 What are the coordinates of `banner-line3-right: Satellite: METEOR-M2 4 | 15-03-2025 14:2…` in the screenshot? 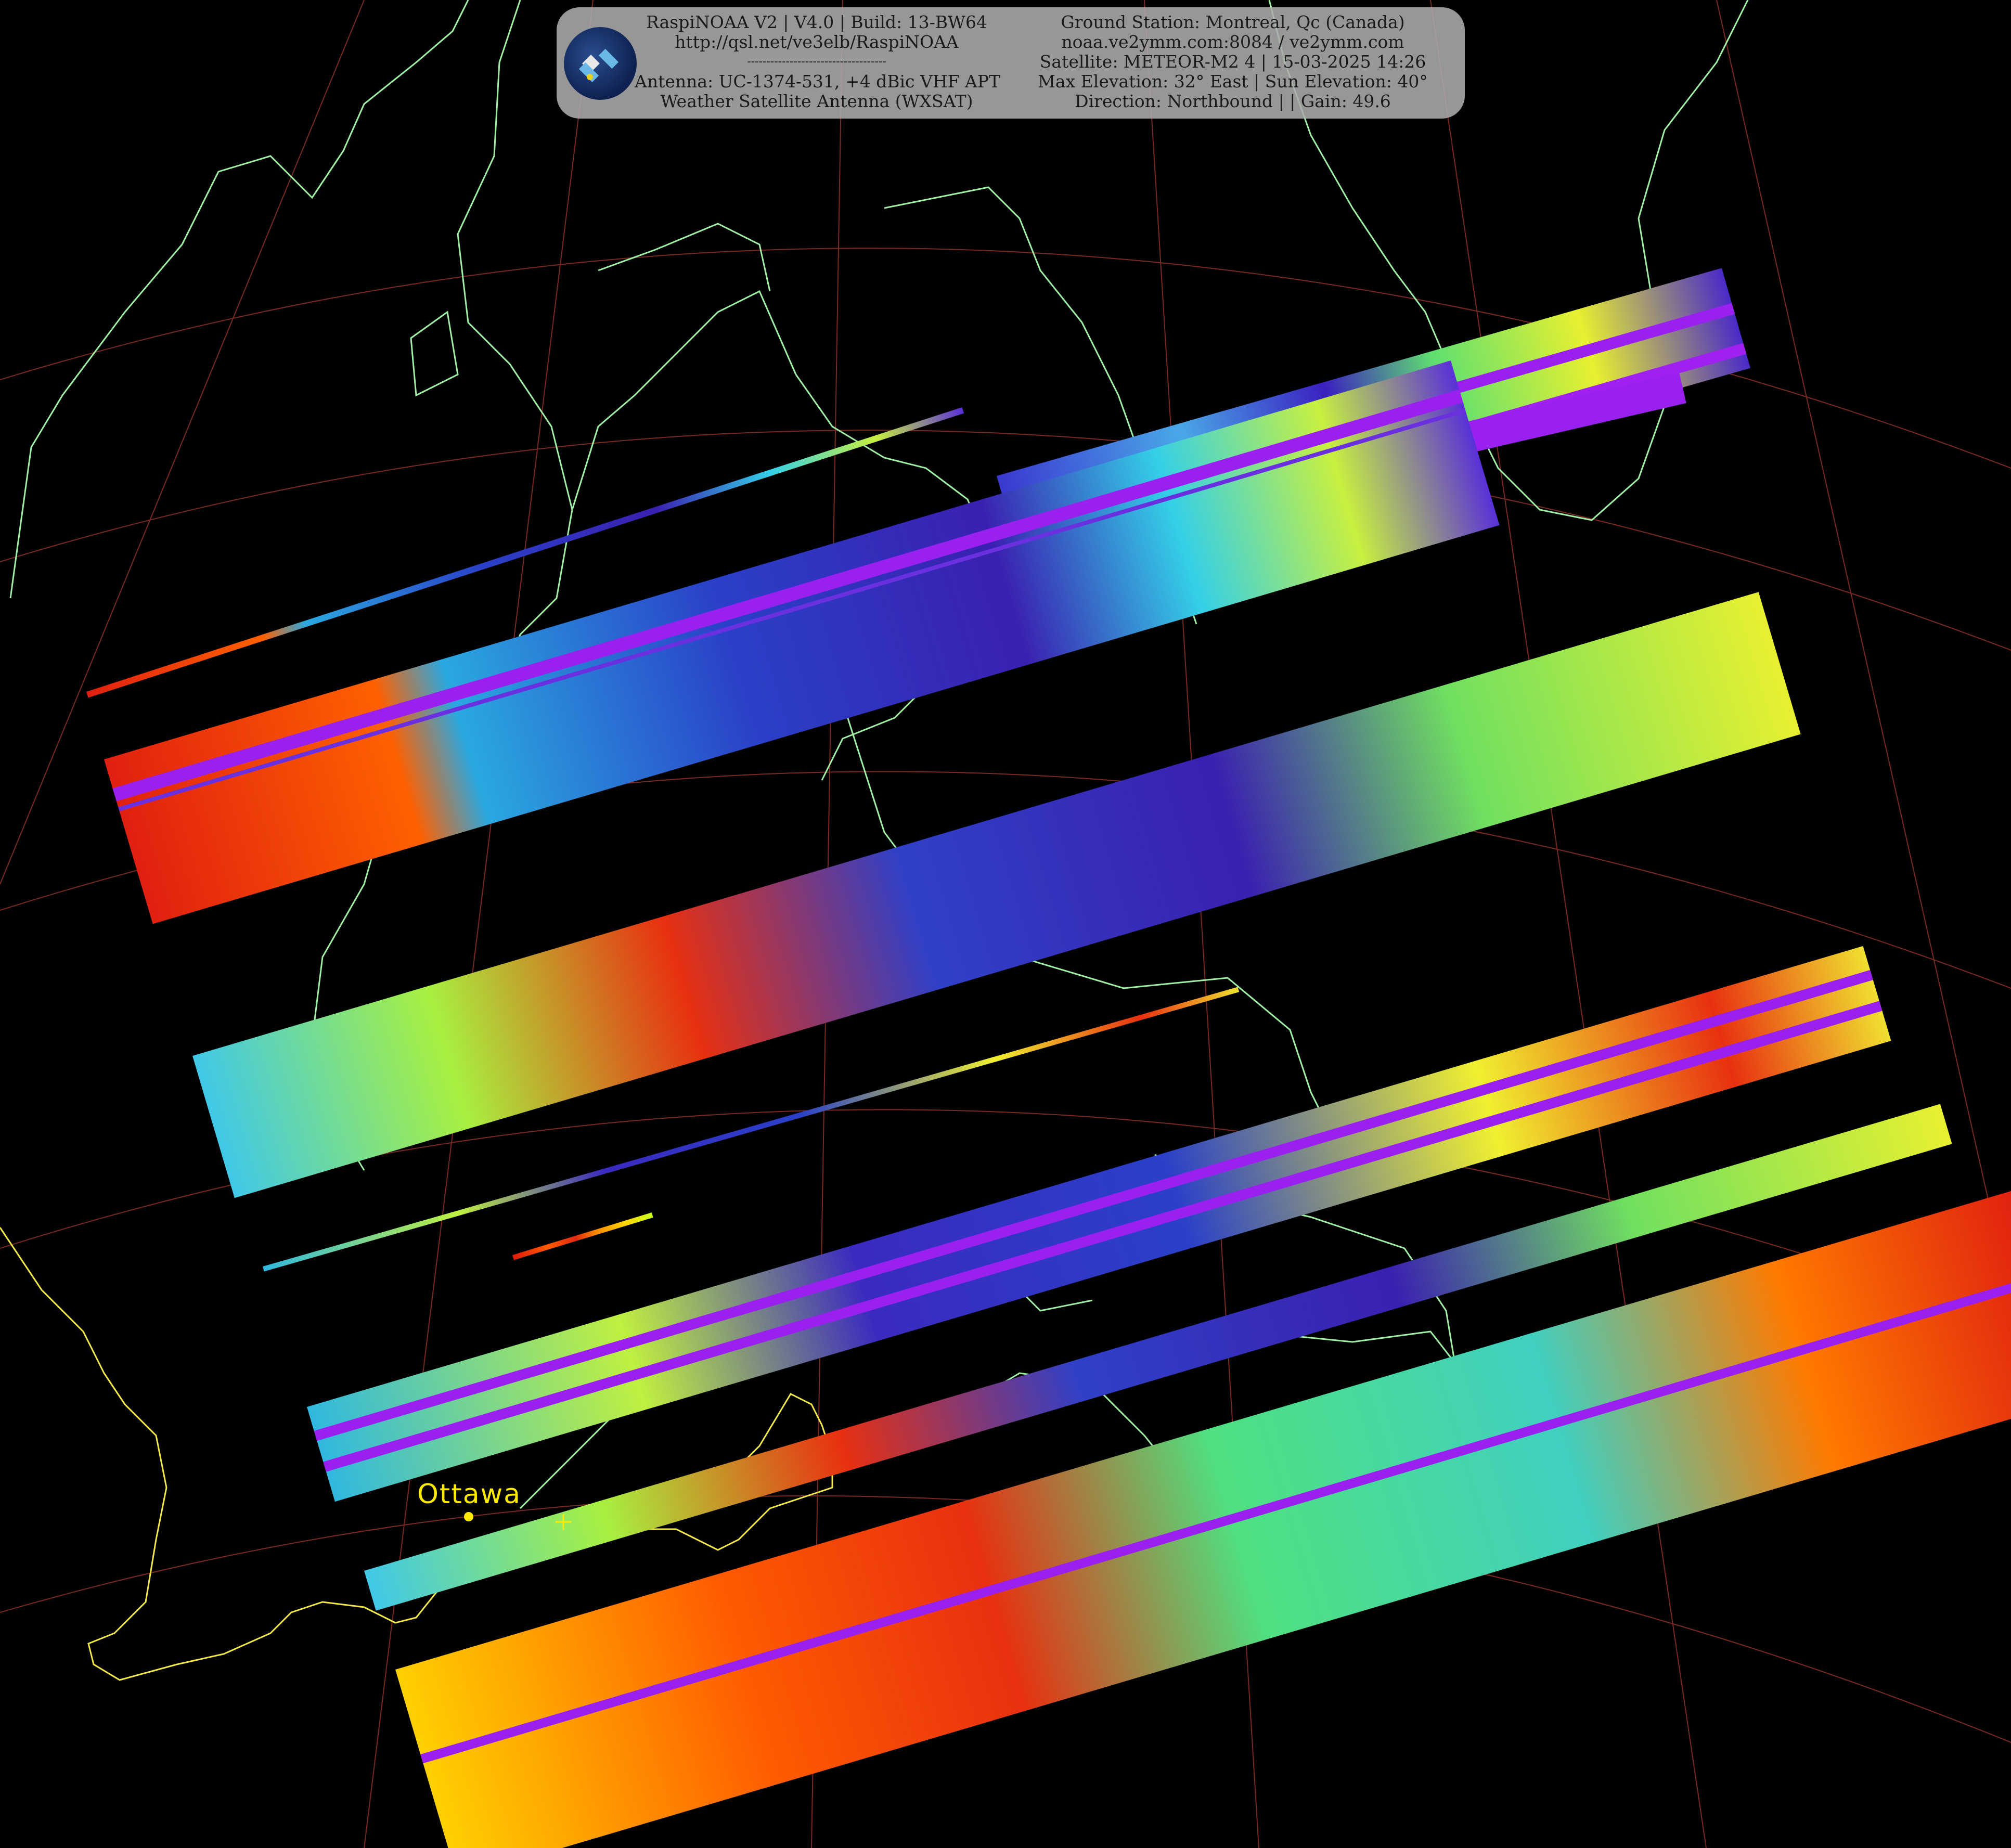 It's located at (1232, 61).